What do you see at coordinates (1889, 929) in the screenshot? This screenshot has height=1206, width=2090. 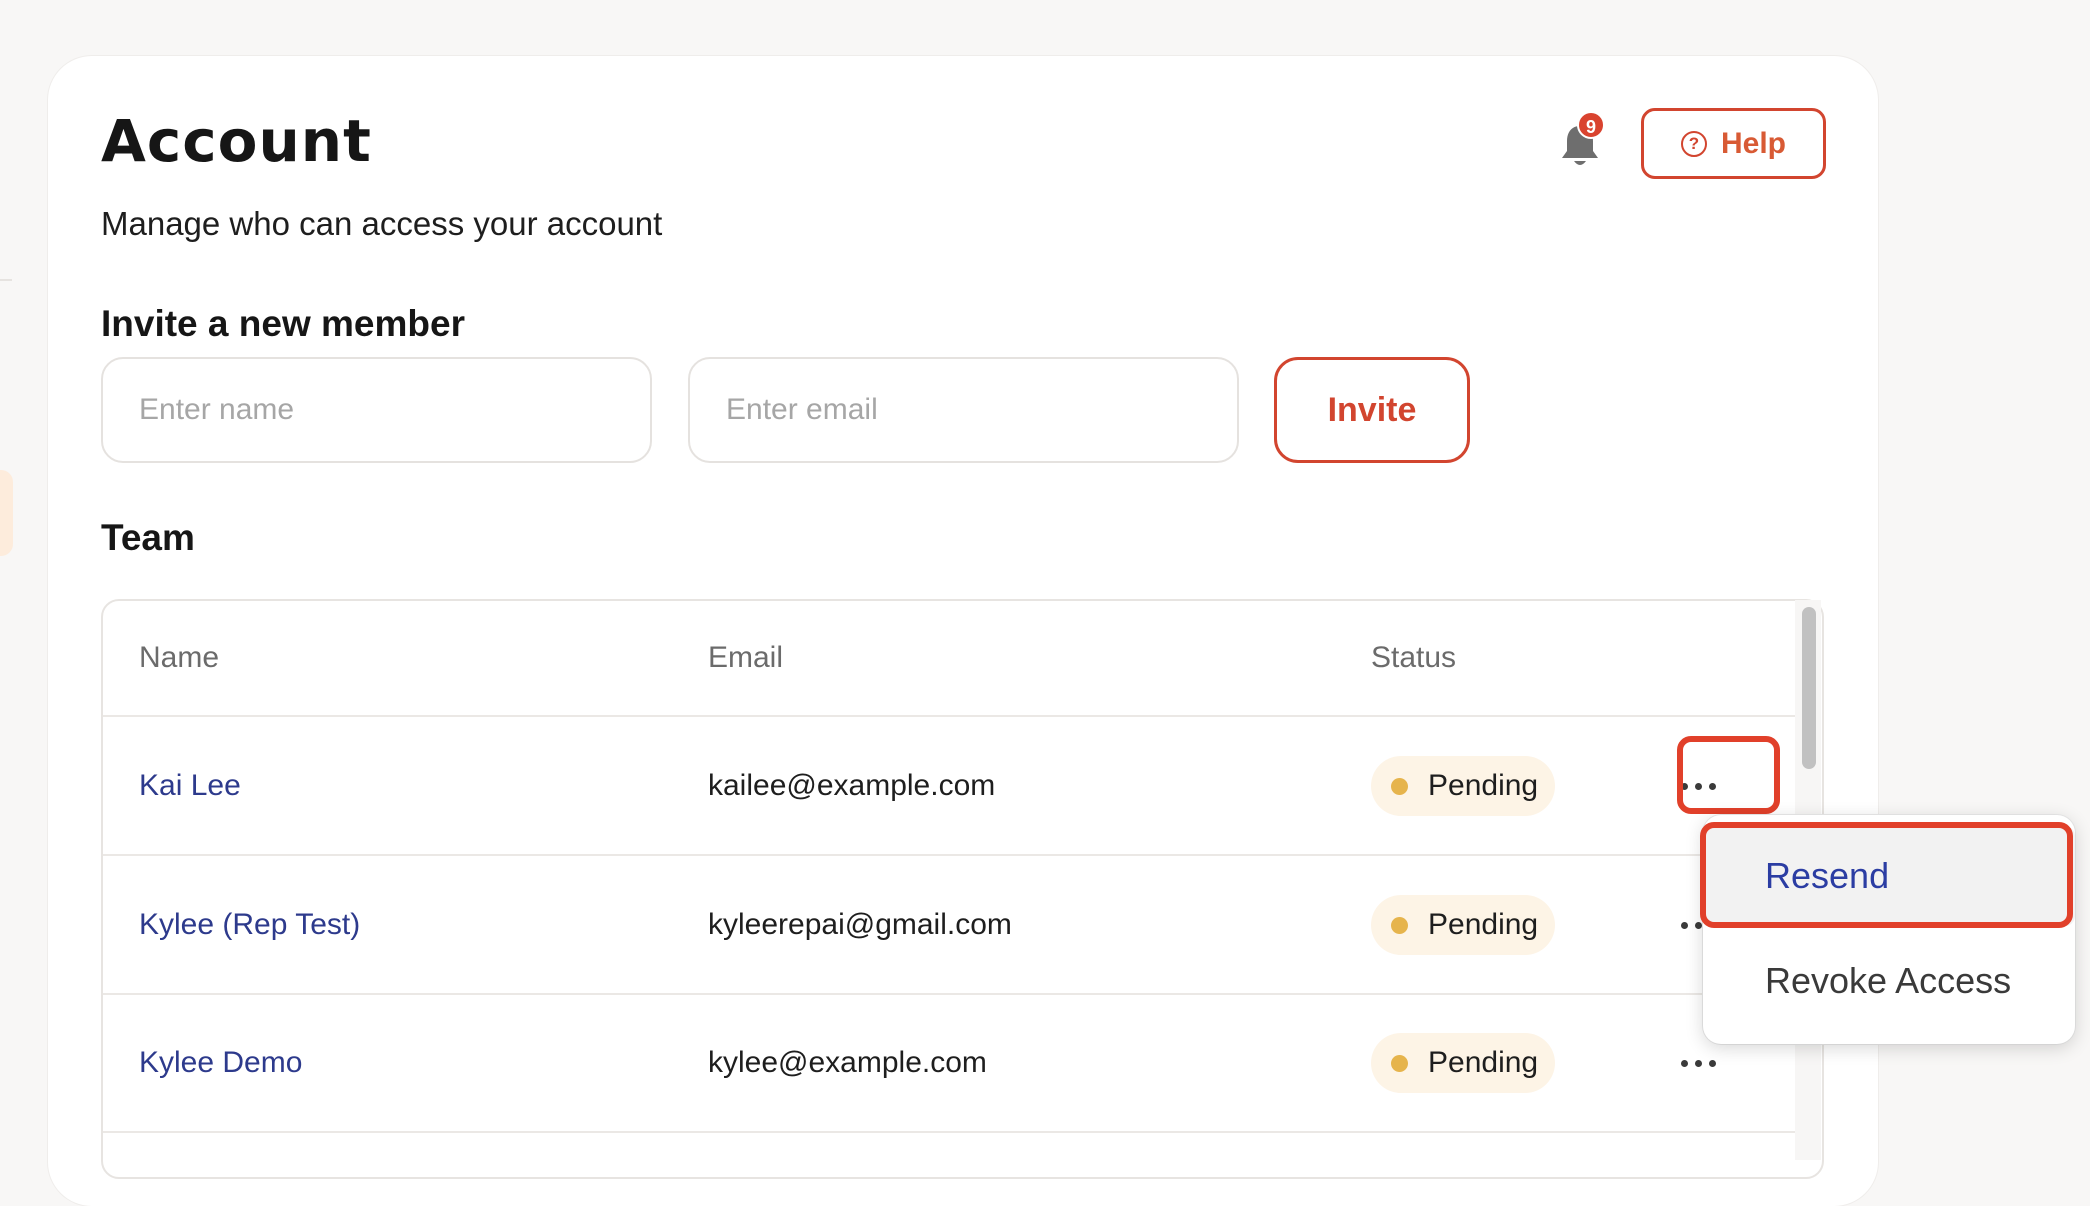 I see `row-actions-menu: Resend Revoke Access` at bounding box center [1889, 929].